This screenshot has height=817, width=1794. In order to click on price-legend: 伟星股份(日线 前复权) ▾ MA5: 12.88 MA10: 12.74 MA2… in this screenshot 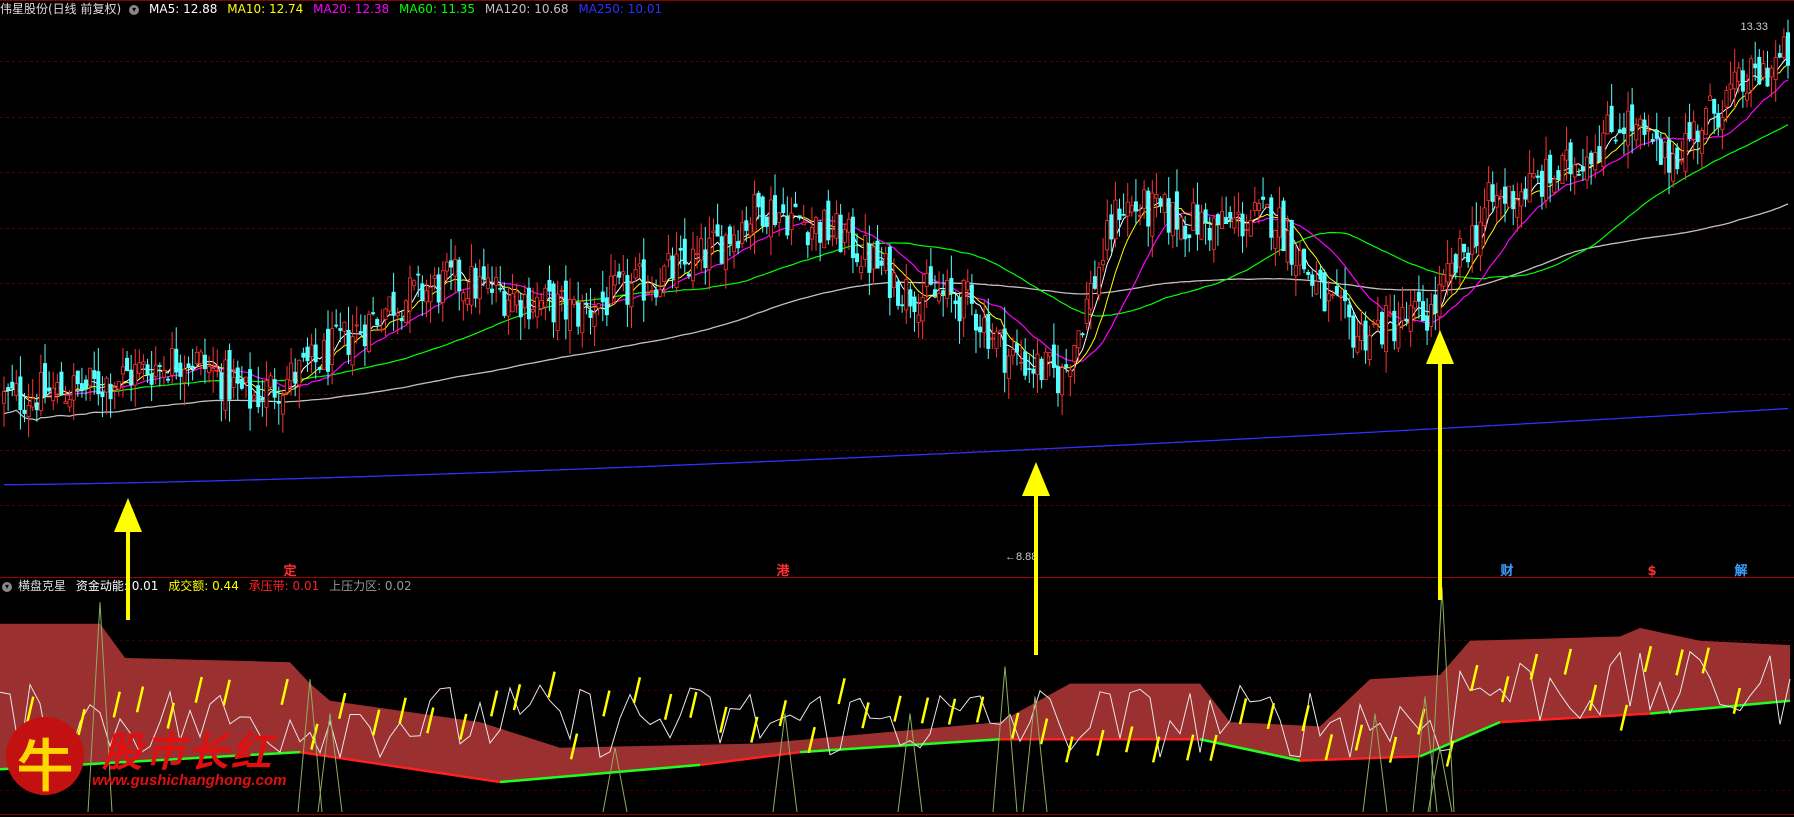, I will do `click(334, 9)`.